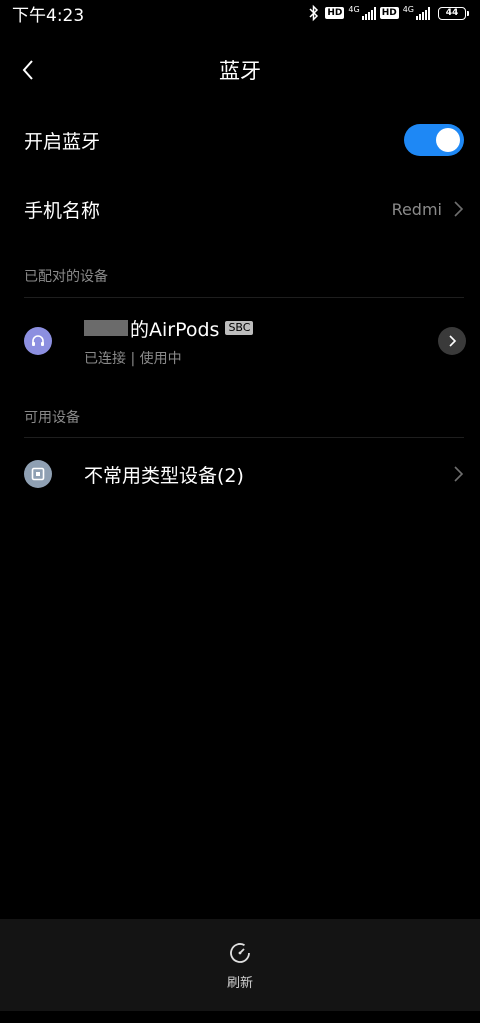  What do you see at coordinates (434, 140) in the screenshot?
I see `bluetooth-toggle-switch` at bounding box center [434, 140].